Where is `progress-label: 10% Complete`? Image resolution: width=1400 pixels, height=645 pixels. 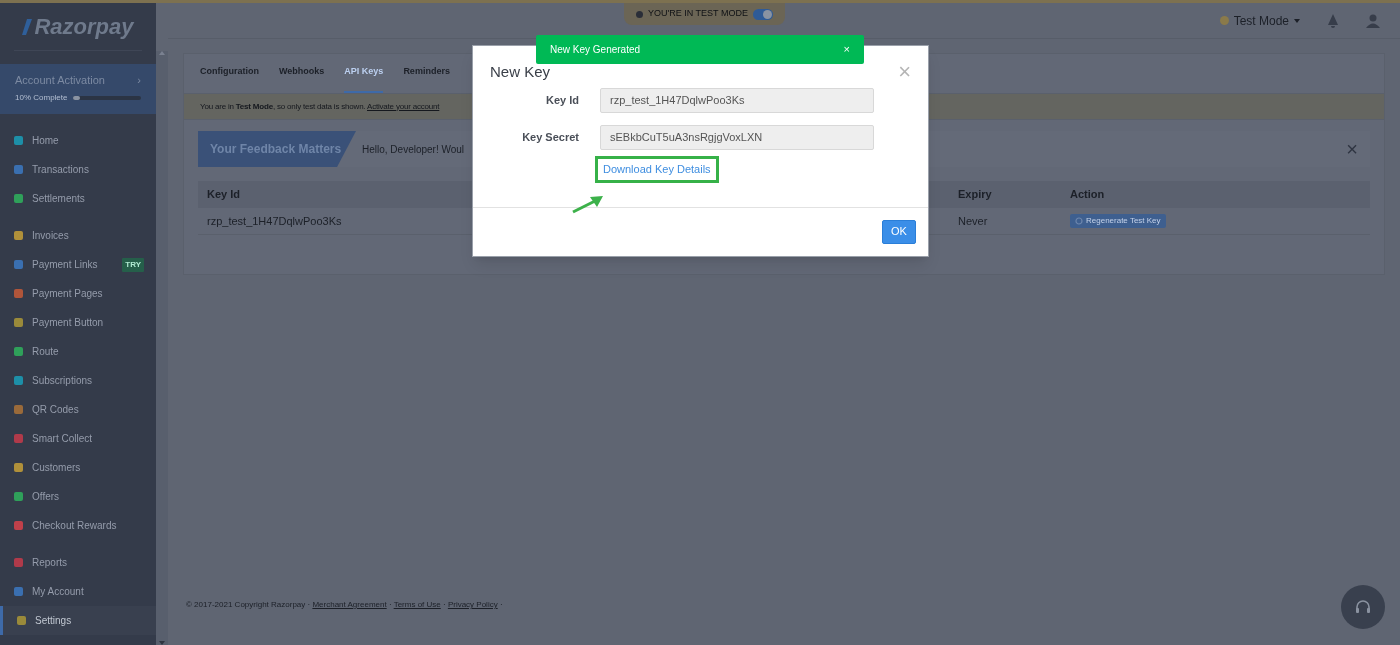
progress-label: 10% Complete is located at coordinates (41, 97).